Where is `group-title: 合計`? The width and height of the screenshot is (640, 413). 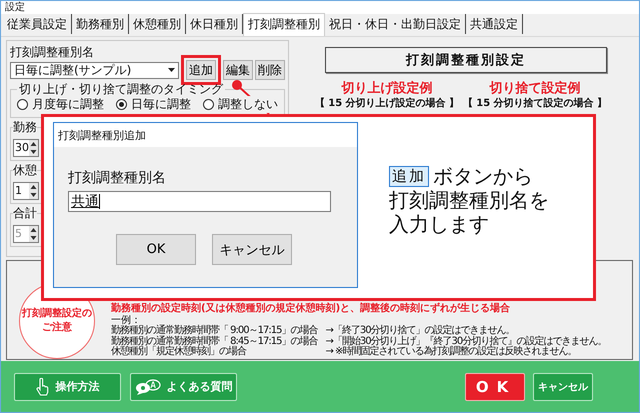
group-title: 合計 is located at coordinates (25, 213).